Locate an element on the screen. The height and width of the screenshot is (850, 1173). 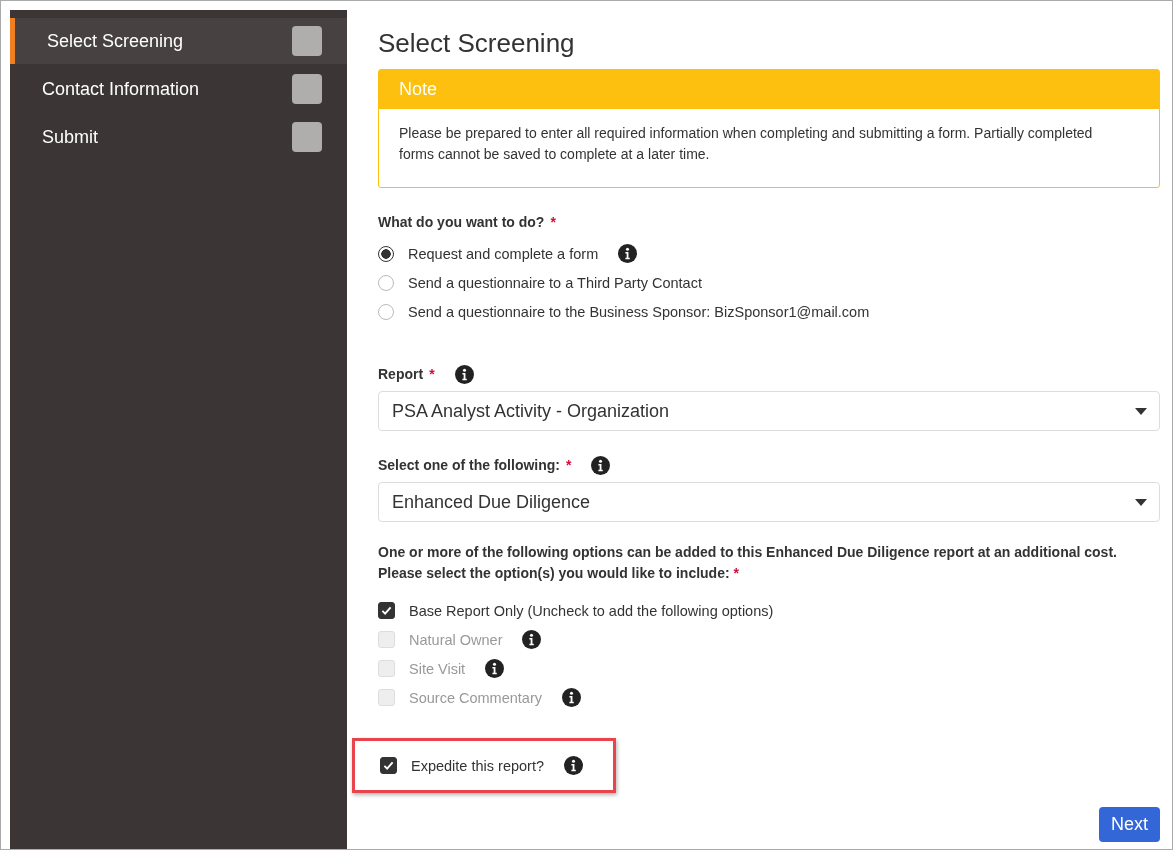
page-title: Select Screening is located at coordinates (477, 43).